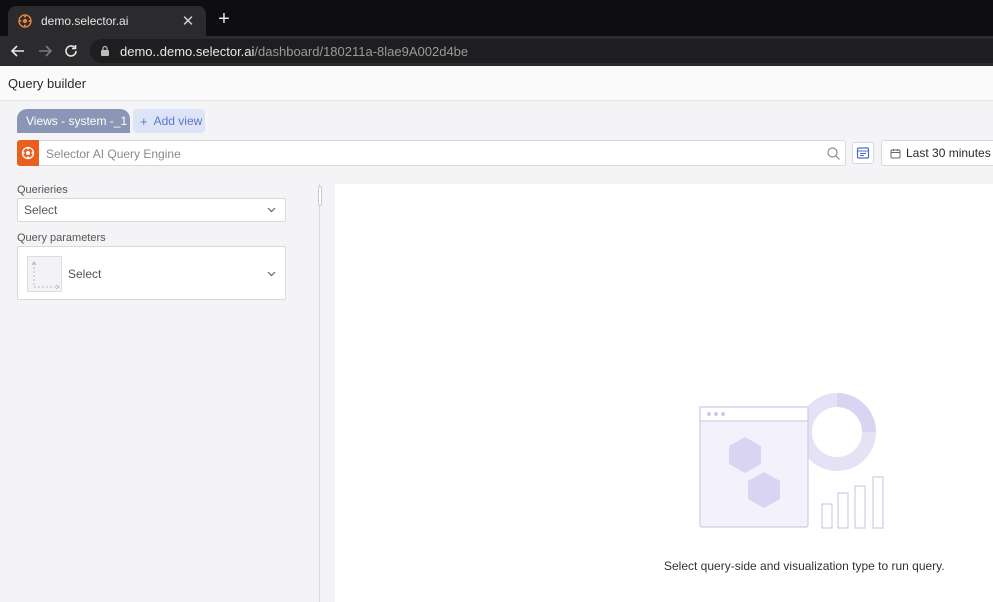 Image resolution: width=993 pixels, height=602 pixels. Describe the element at coordinates (71, 51) in the screenshot. I see `reload-icon` at that location.